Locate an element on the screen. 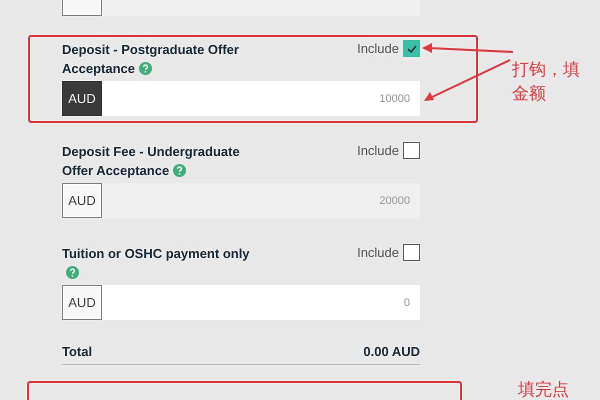 Image resolution: width=600 pixels, height=400 pixels. check-icon is located at coordinates (411, 48).